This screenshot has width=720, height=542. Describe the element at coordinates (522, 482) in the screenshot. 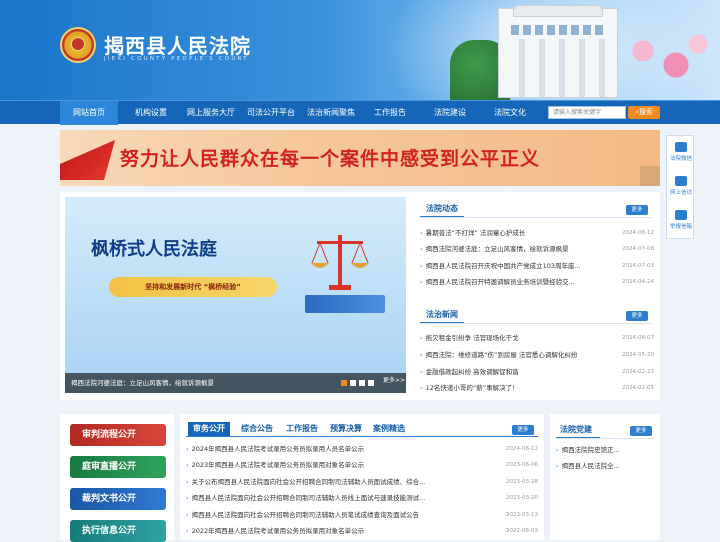

I see `news-date: 2023-03-28` at that location.